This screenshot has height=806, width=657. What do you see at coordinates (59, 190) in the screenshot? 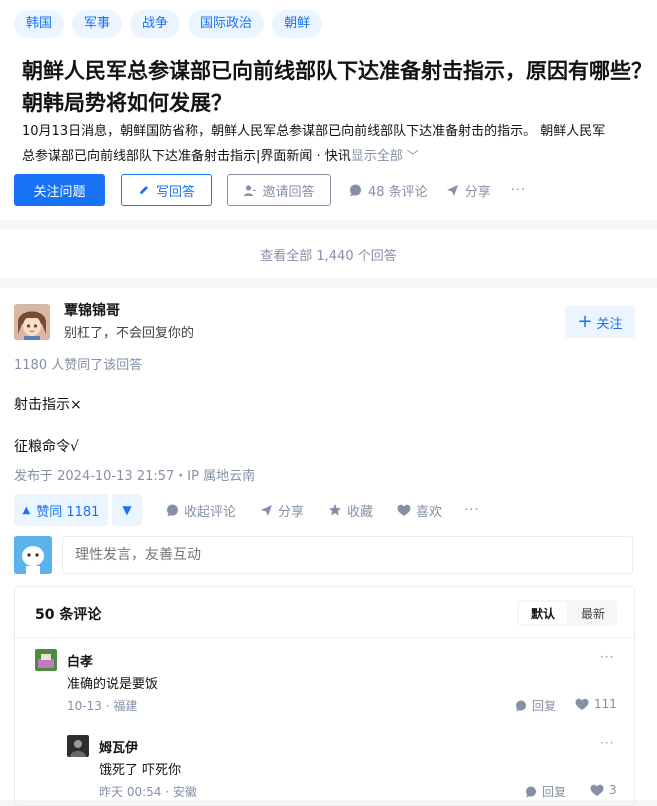
I see `follow-question-button: 关注问题` at bounding box center [59, 190].